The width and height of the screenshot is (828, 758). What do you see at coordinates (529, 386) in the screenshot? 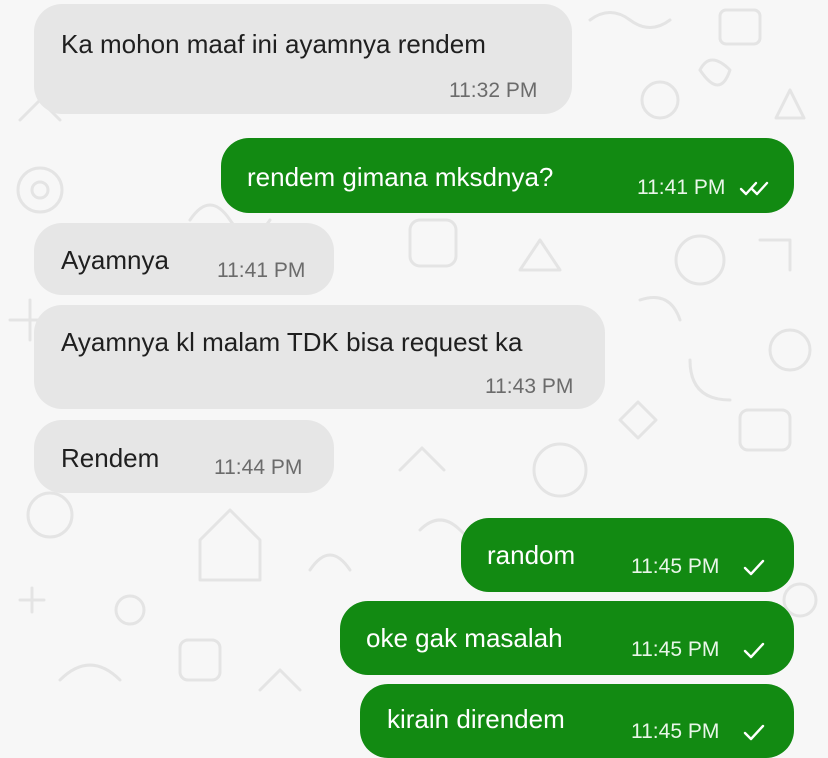
I see `message-time: 11:43 PM` at bounding box center [529, 386].